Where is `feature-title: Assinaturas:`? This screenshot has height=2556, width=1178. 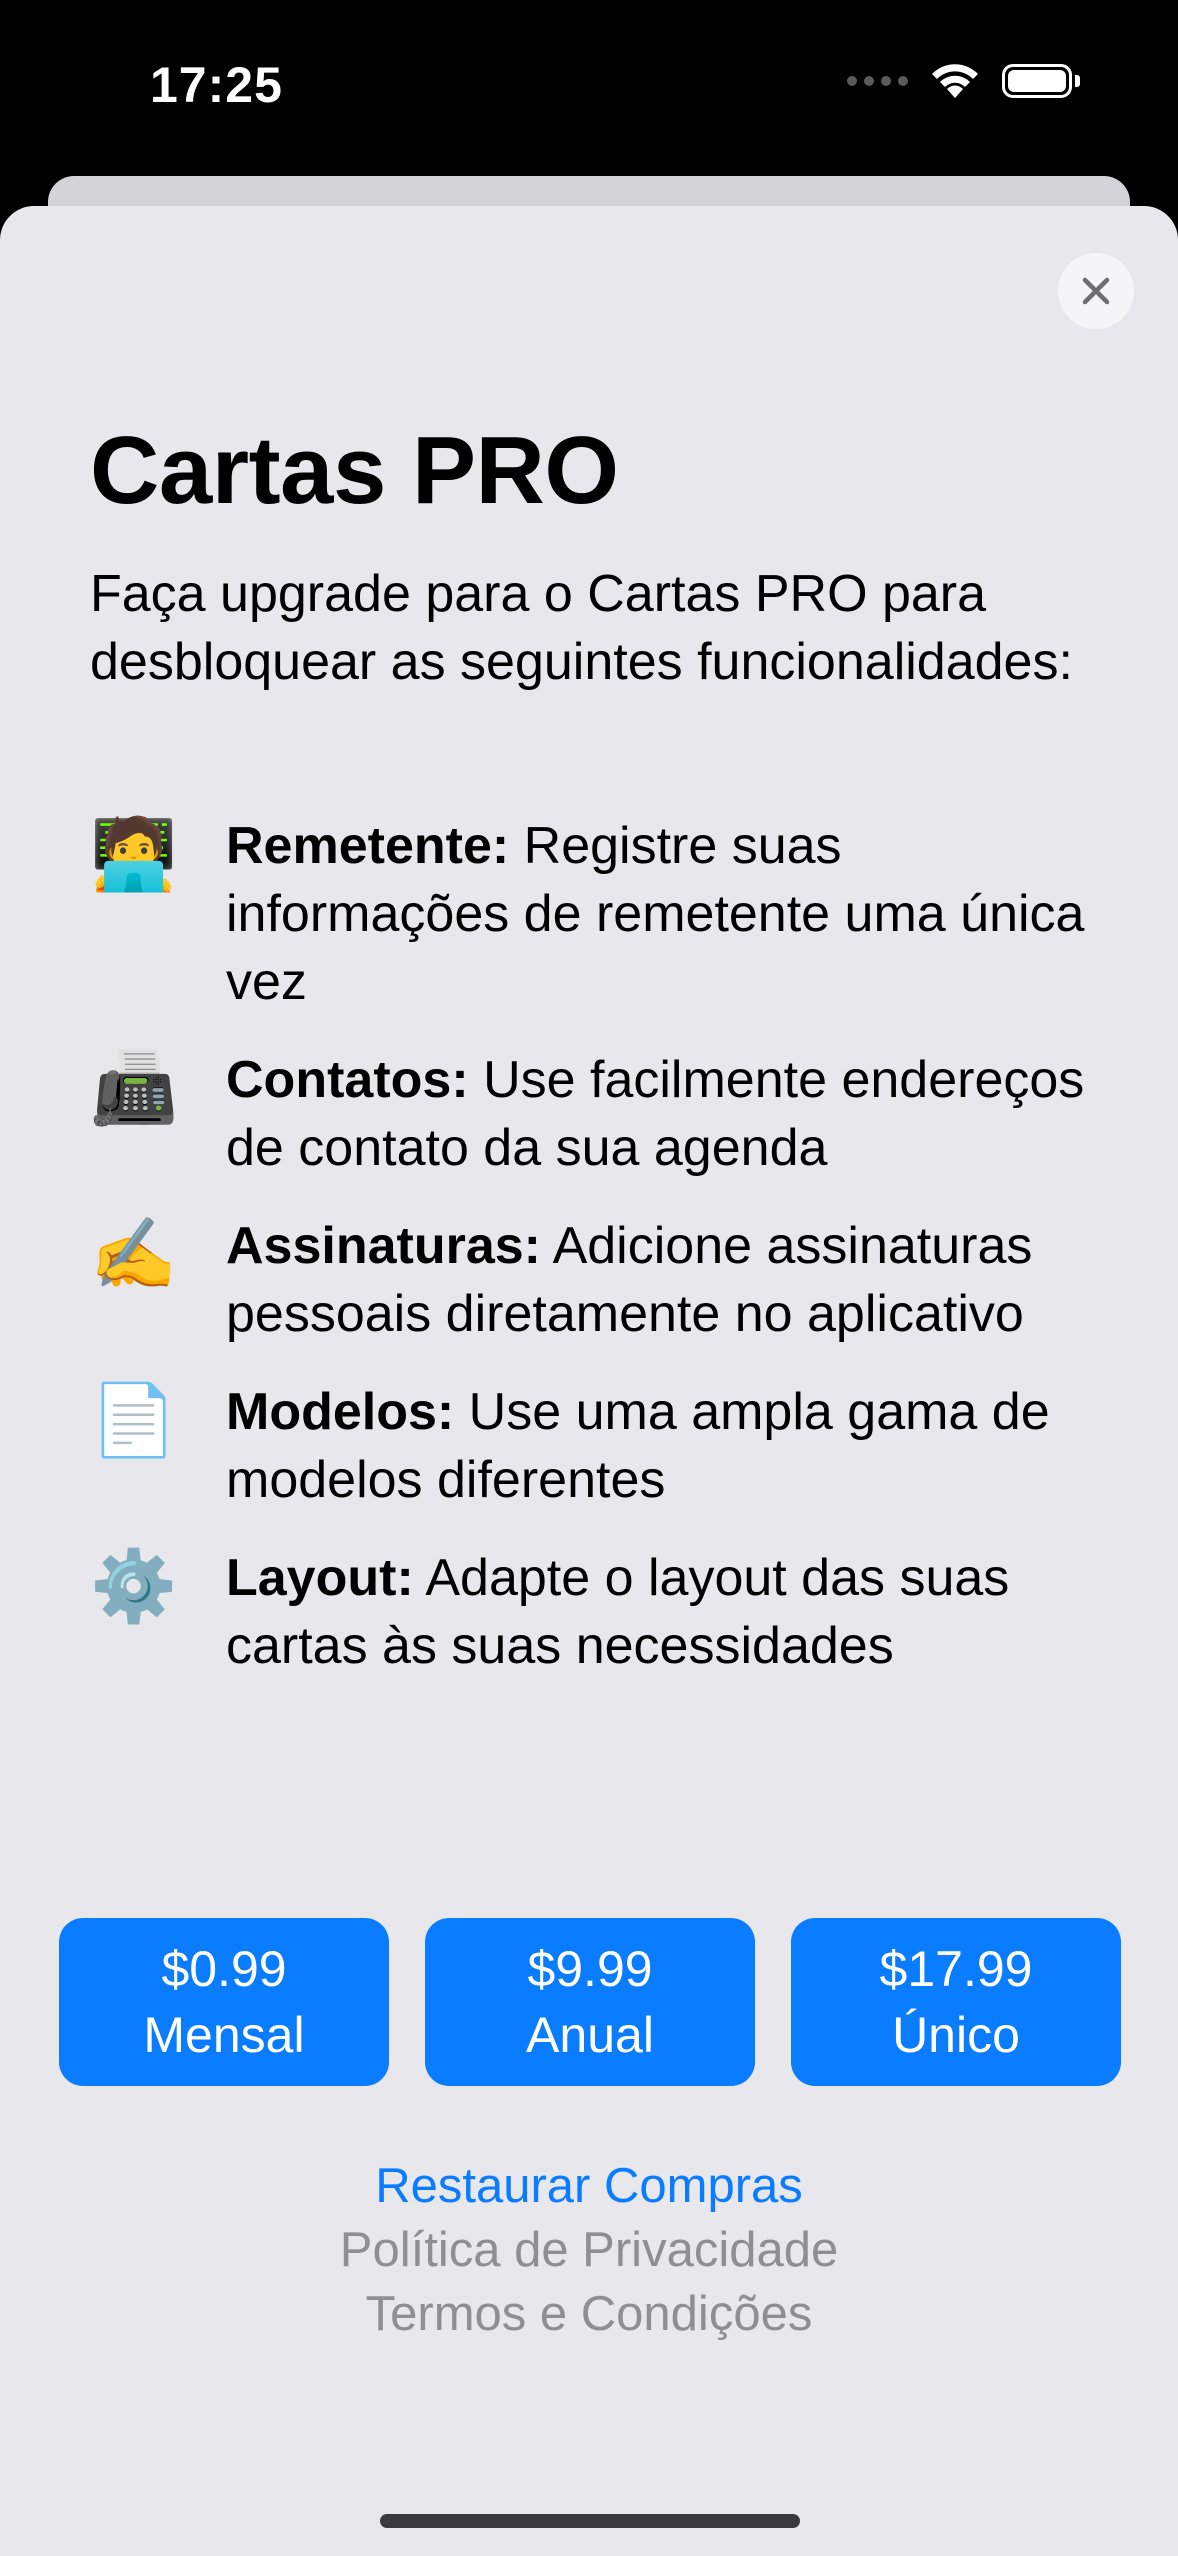 feature-title: Assinaturas: is located at coordinates (383, 1246).